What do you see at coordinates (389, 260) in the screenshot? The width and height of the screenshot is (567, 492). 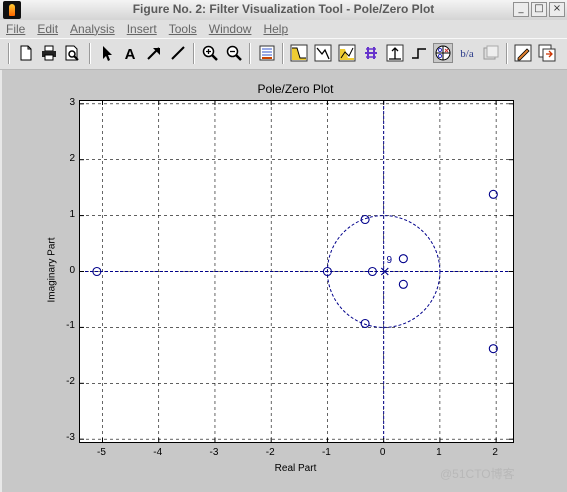 I see `multiplicity-label: 9` at bounding box center [389, 260].